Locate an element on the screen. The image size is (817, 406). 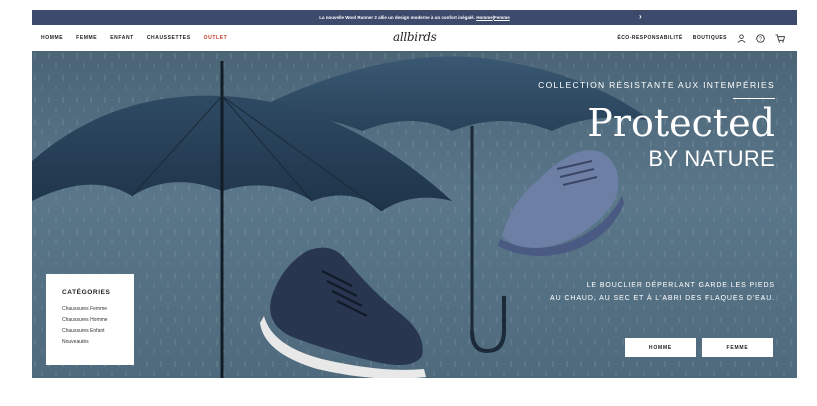
cart-icon is located at coordinates (780, 38).